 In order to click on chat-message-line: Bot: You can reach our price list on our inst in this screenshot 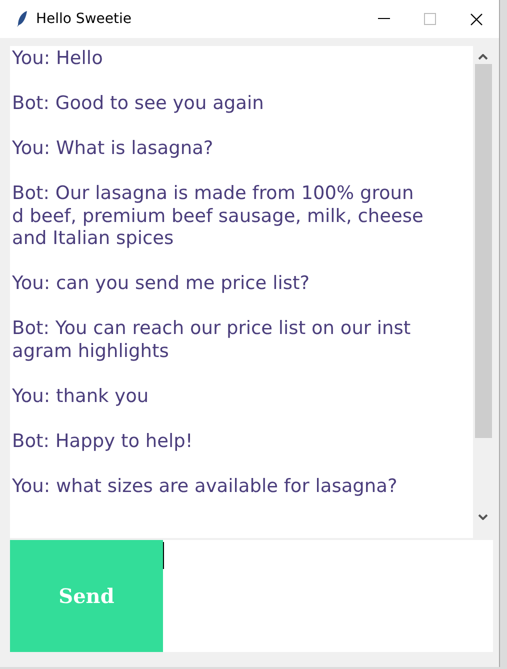, I will do `click(211, 329)`.